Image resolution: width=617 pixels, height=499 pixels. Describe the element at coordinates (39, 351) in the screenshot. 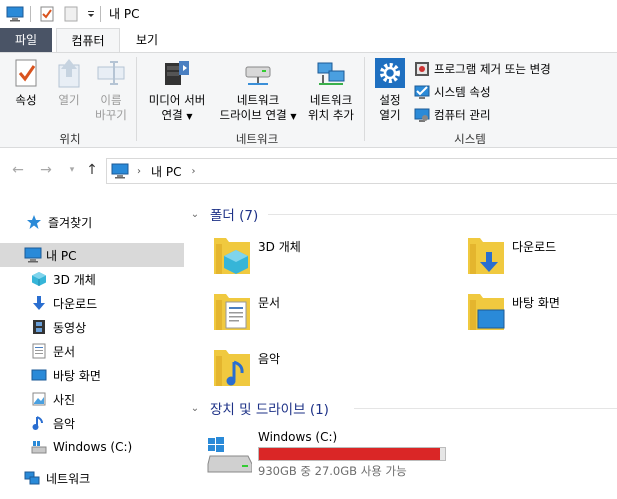

I see `document-icon` at that location.